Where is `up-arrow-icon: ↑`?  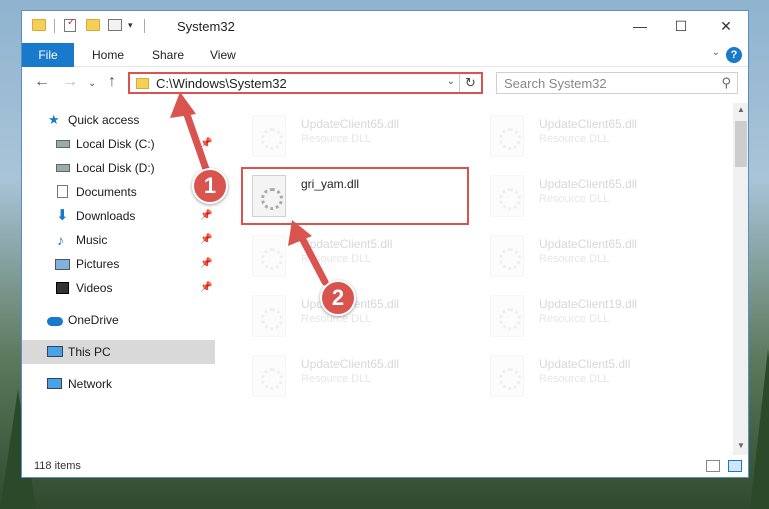 up-arrow-icon: ↑ is located at coordinates (112, 82).